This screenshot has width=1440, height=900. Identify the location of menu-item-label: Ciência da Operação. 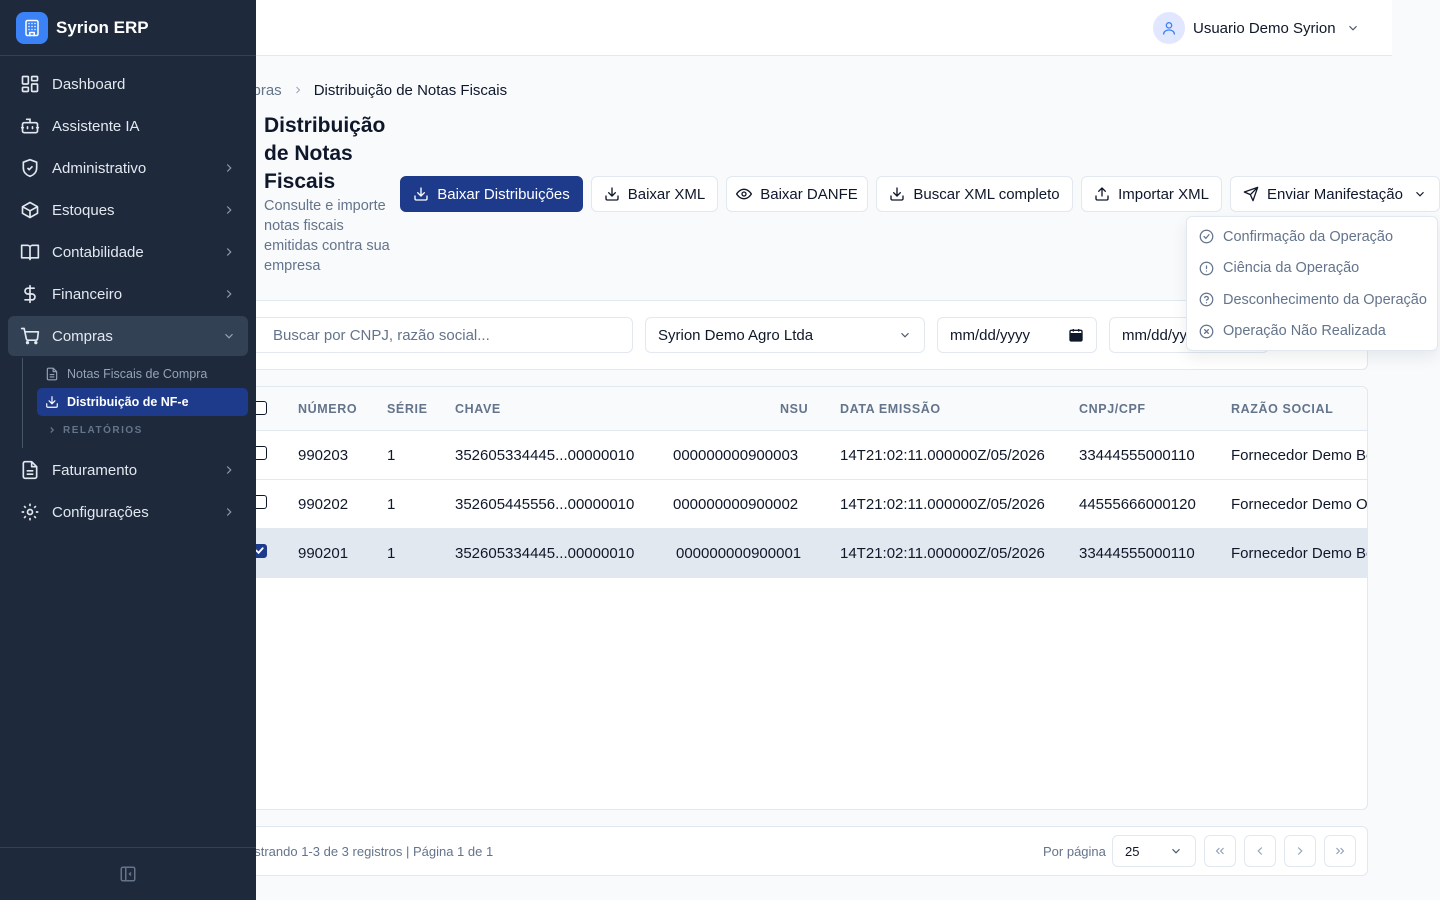
(1291, 268).